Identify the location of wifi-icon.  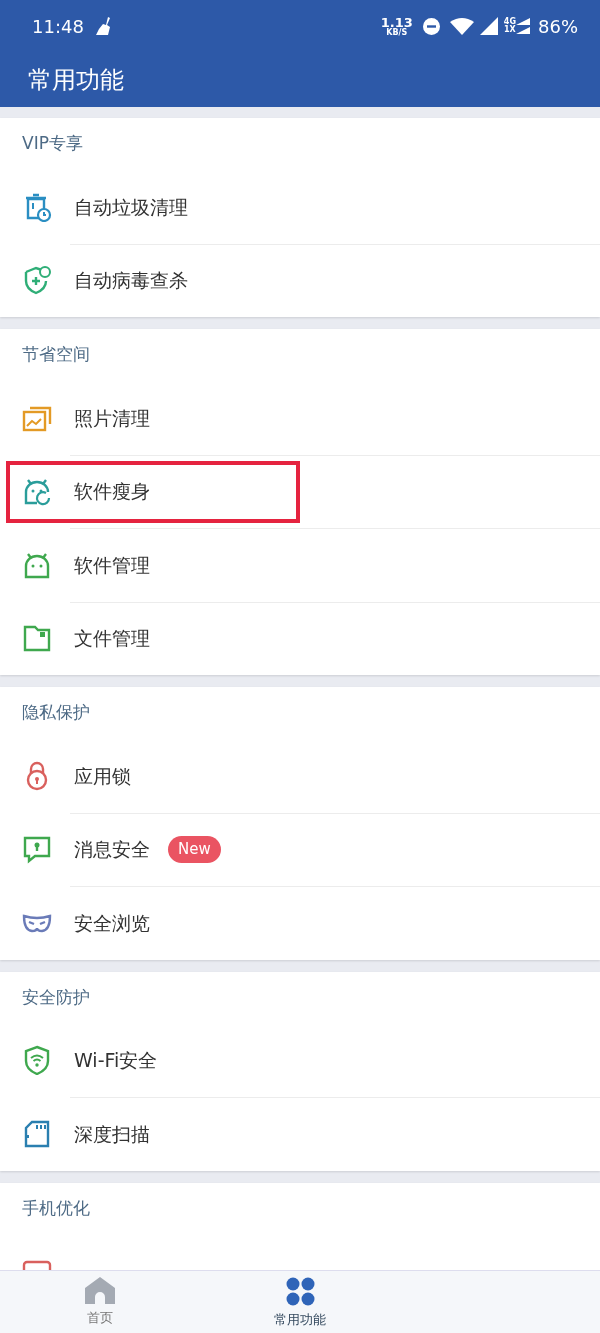
(461, 26).